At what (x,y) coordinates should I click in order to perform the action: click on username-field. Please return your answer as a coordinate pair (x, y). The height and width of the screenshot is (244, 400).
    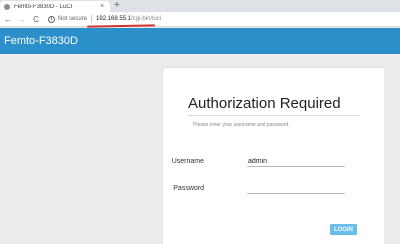
    Looking at the image, I should click on (296, 161).